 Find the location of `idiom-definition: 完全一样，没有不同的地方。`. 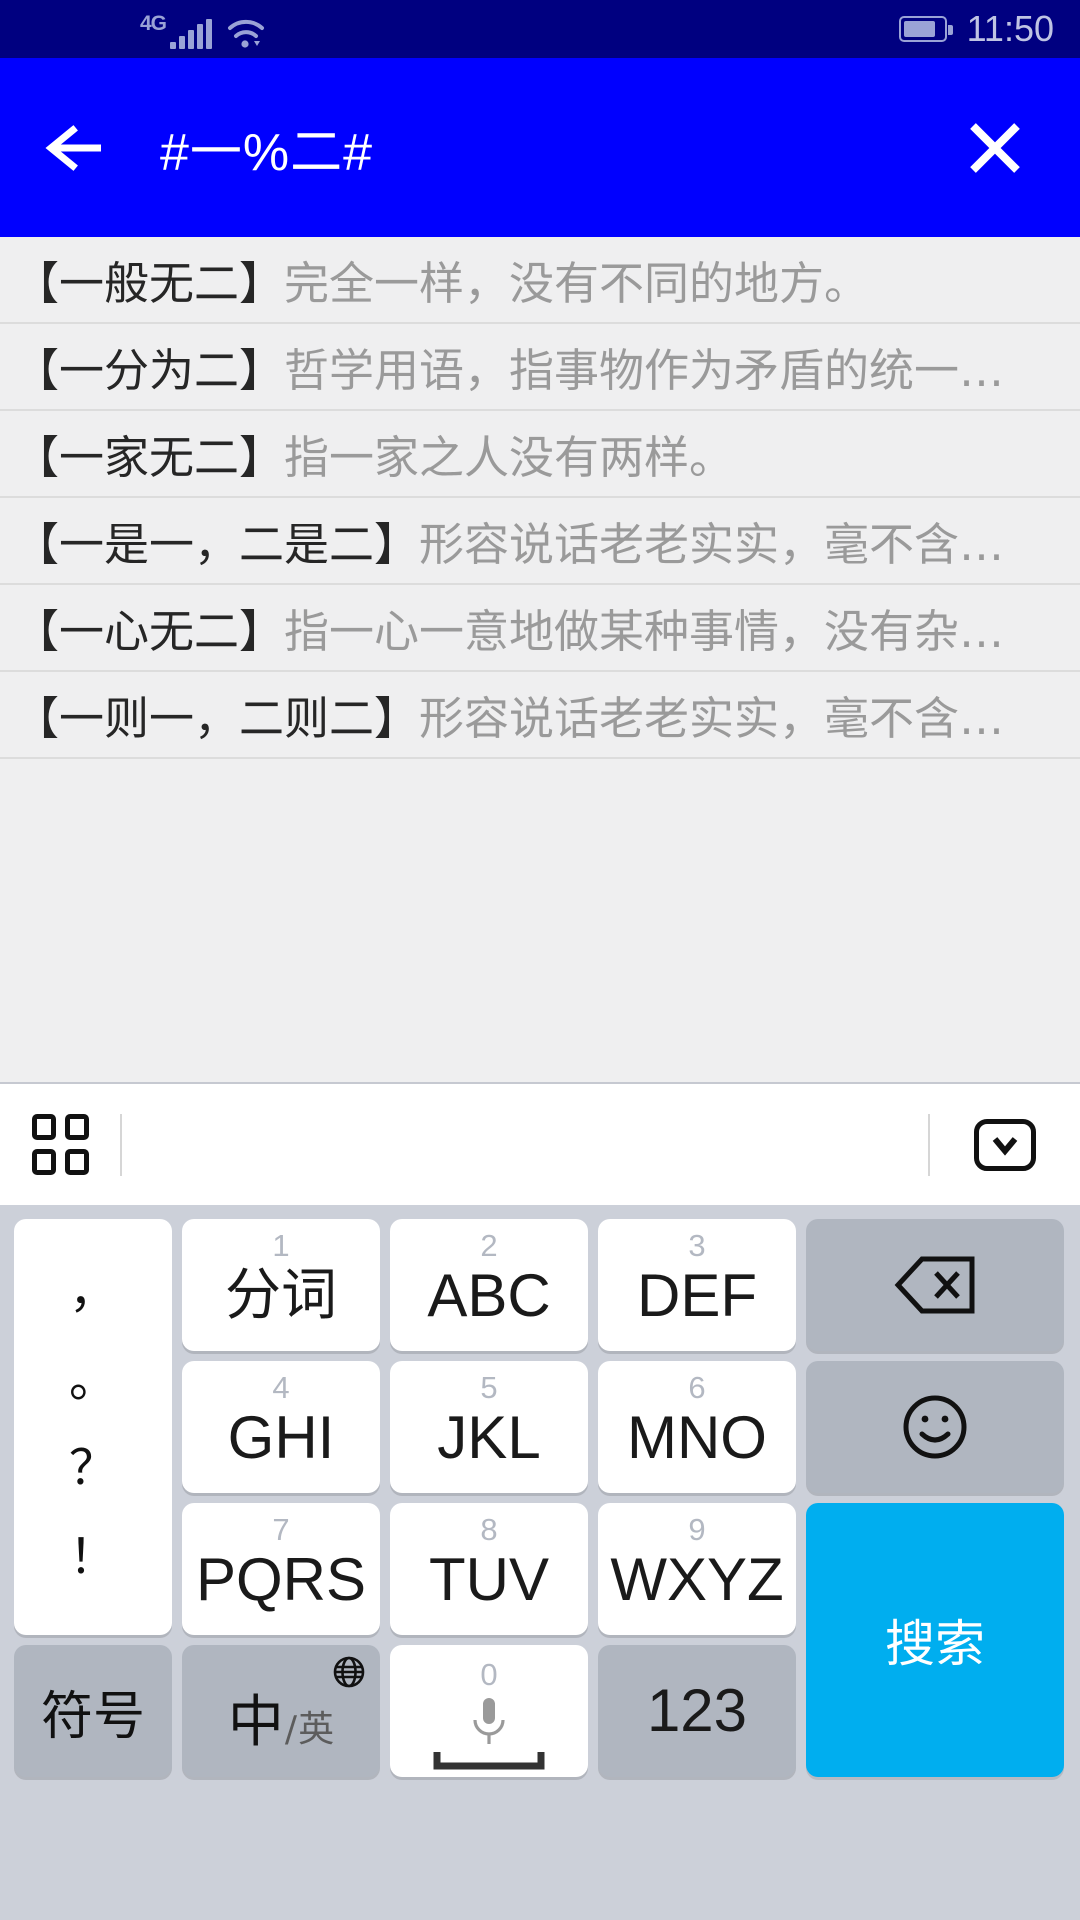

idiom-definition: 完全一样，没有不同的地方。 is located at coordinates (577, 283).